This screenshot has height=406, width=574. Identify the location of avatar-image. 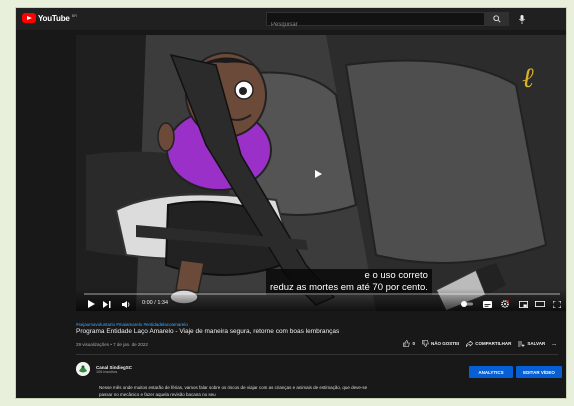
(83, 369).